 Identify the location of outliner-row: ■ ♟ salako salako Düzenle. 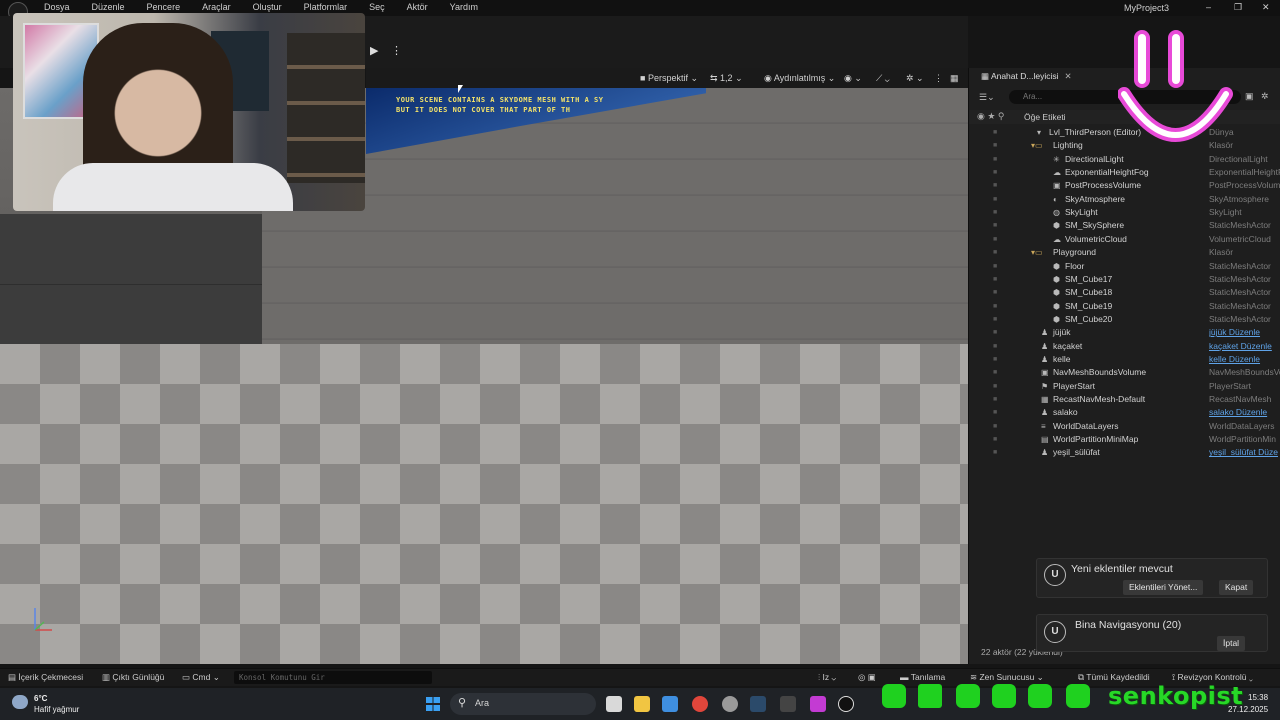
(1124, 412).